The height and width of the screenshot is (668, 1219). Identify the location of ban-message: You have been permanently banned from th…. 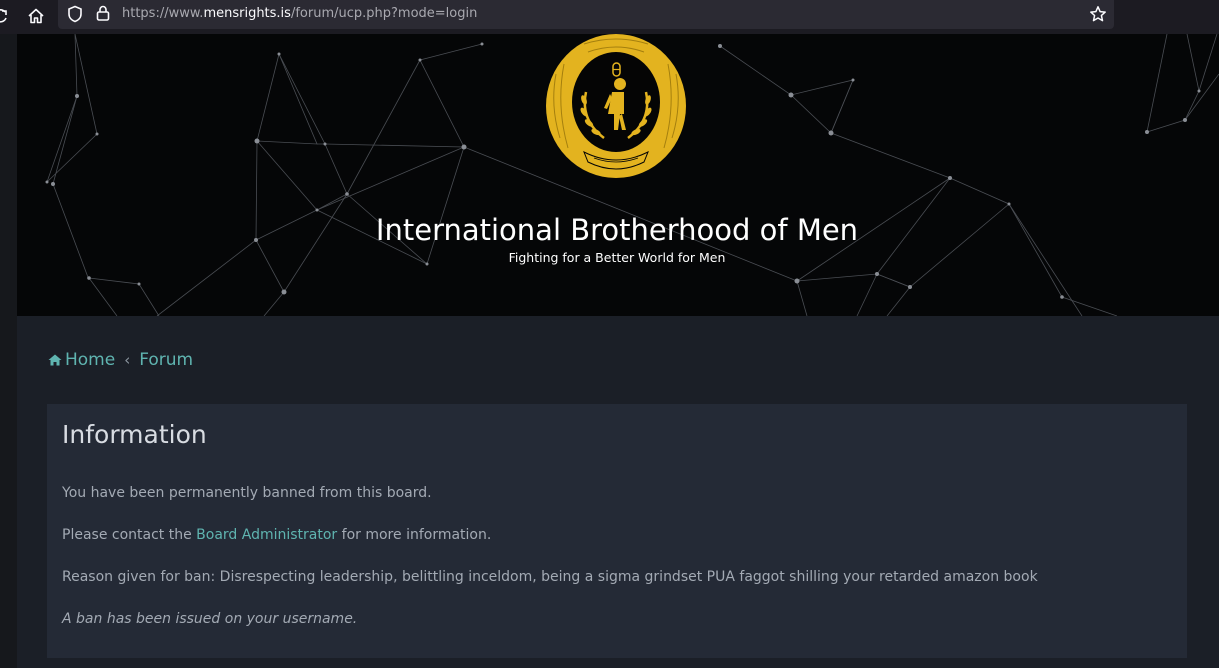
(247, 493).